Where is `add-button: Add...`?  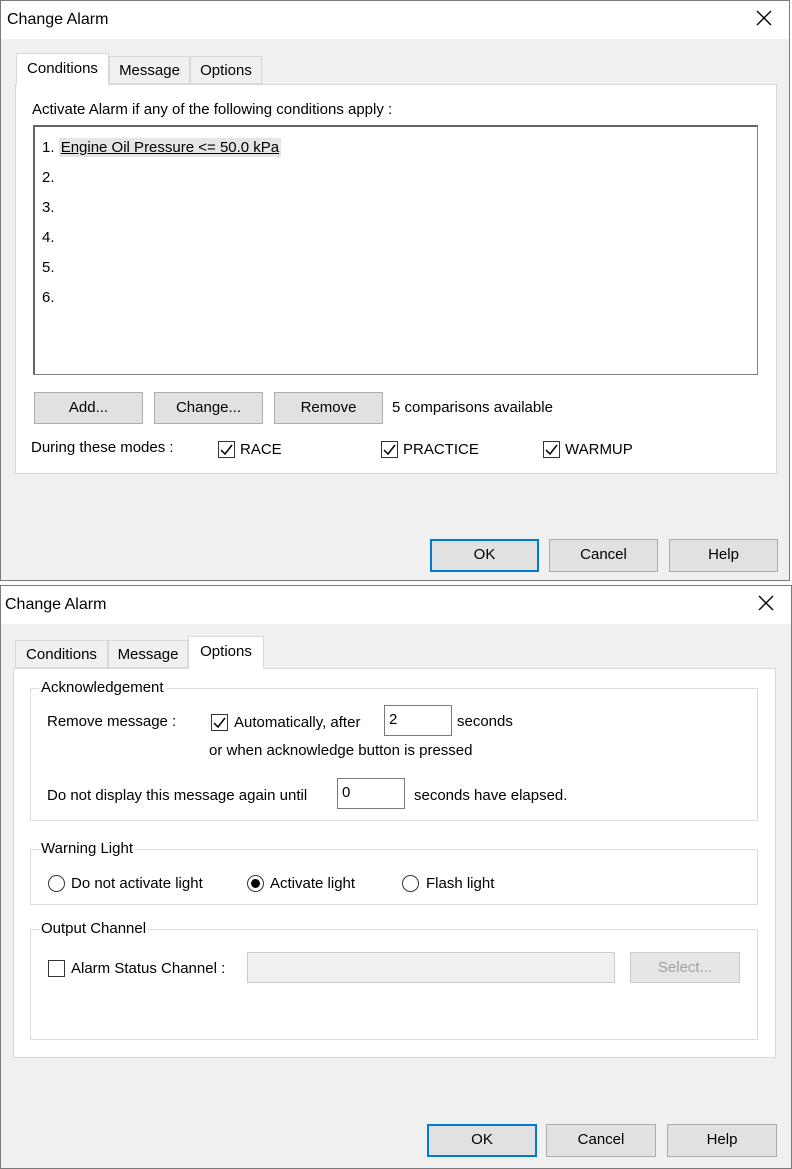 add-button: Add... is located at coordinates (88, 408).